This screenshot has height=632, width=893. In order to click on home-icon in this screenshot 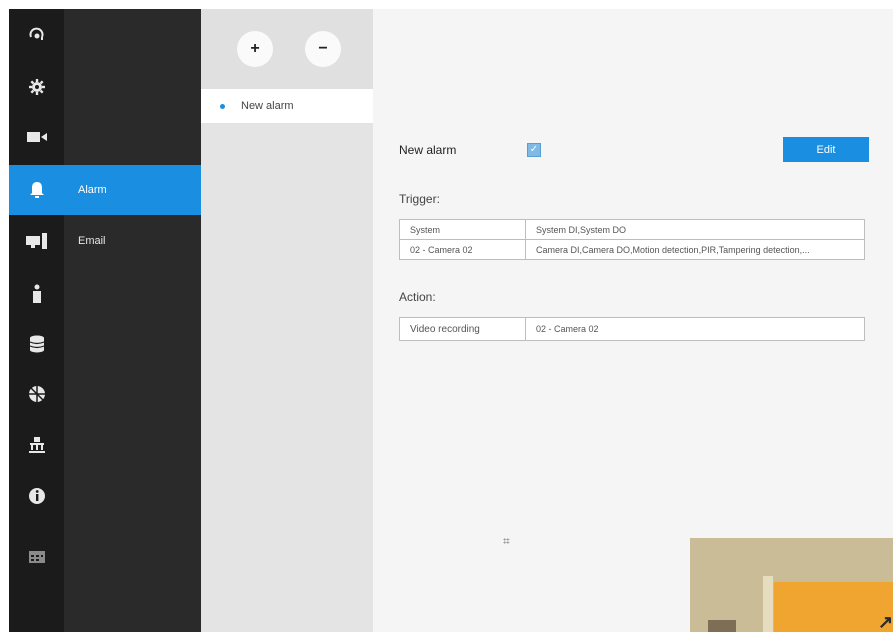, I will do `click(36, 34)`.